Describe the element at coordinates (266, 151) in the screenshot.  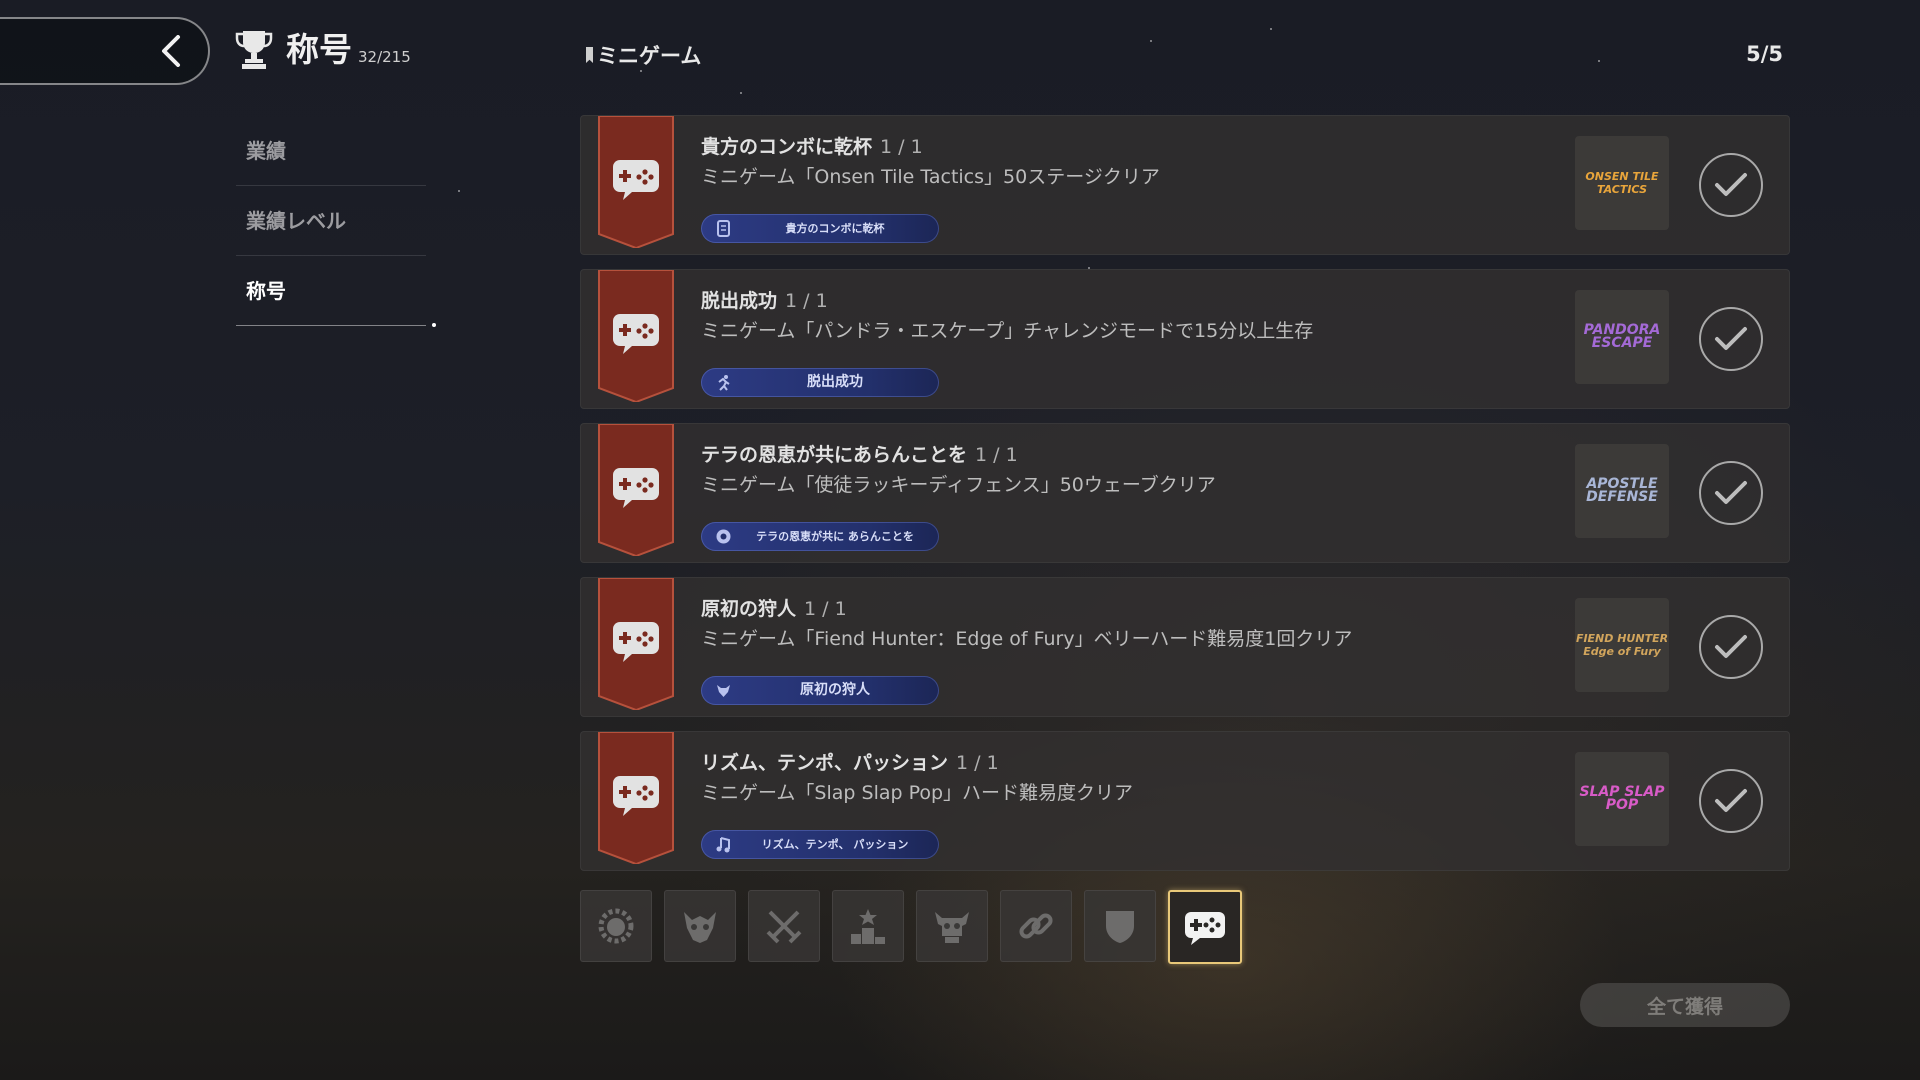
I see `sidebar-item-label: 業績` at that location.